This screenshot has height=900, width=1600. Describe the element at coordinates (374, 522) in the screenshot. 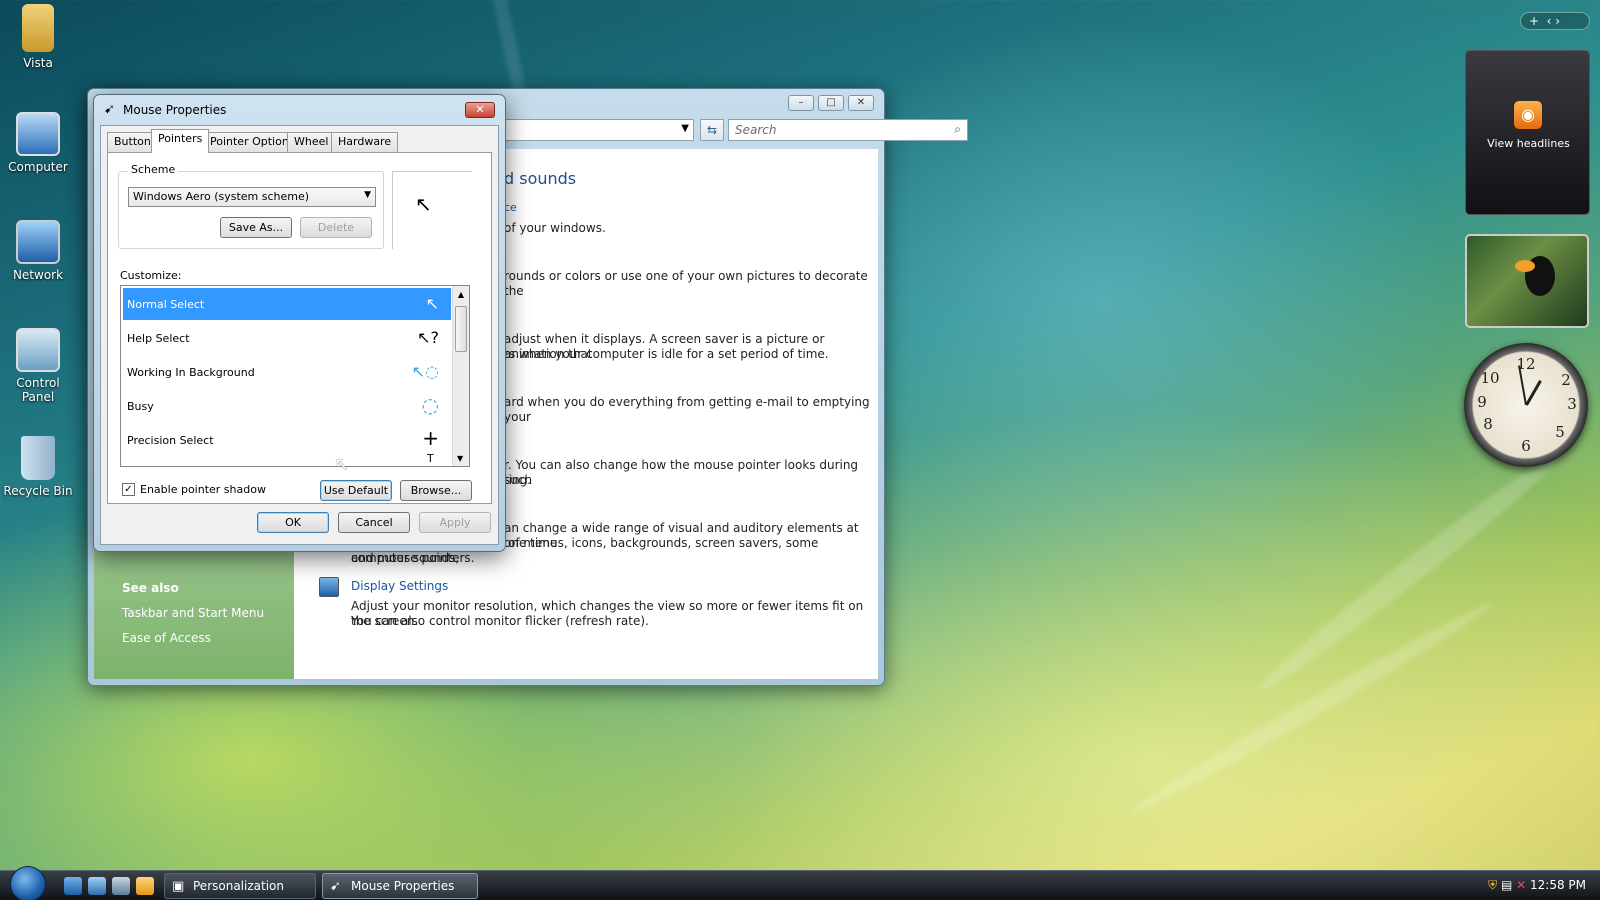

I see `cancel-button: Cancel` at that location.